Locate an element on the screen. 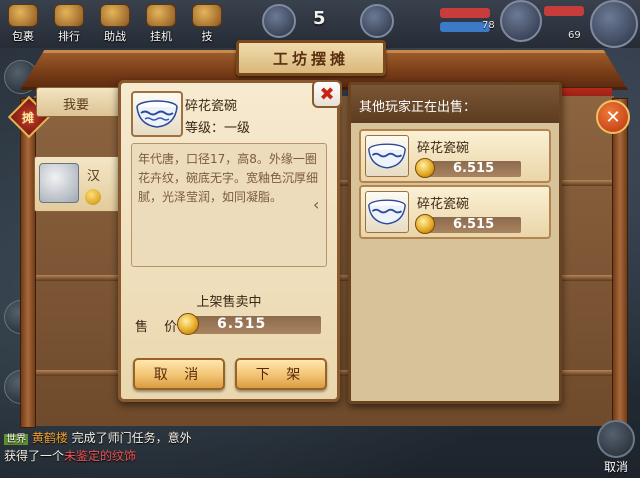 Image resolution: width=640 pixels, height=478 pixels. hud-idle-button: 挂机 is located at coordinates (161, 24).